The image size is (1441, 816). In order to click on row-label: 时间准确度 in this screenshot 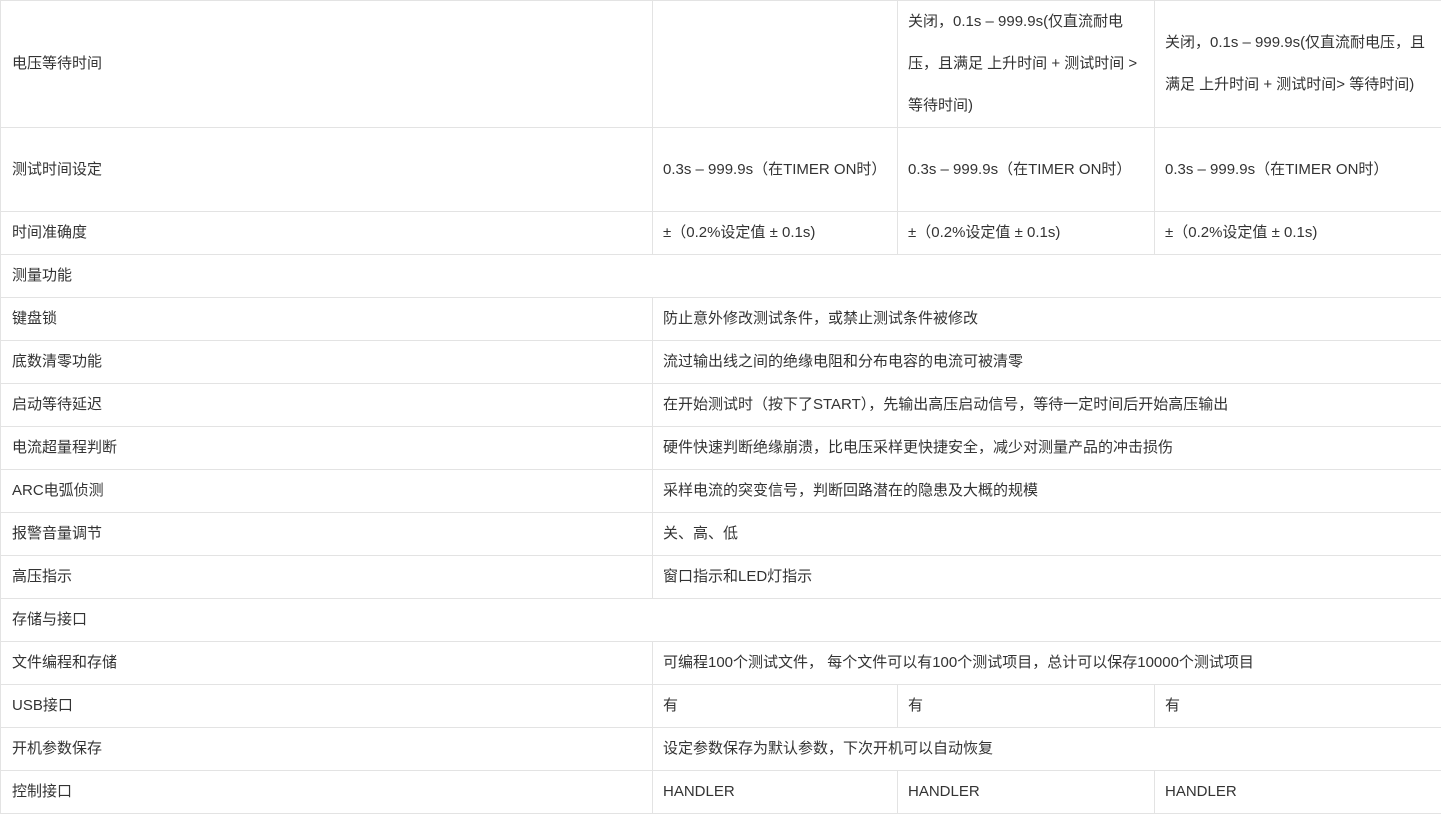, I will do `click(326, 233)`.